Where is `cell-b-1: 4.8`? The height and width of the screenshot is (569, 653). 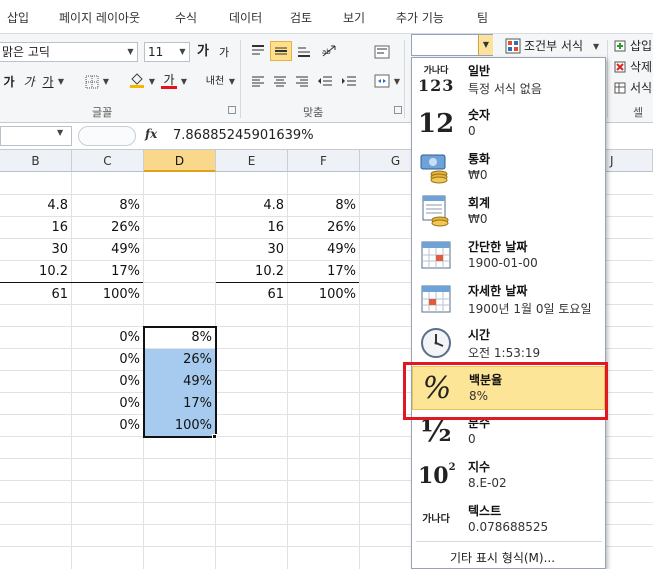
cell-b-1: 4.8 is located at coordinates (36, 206).